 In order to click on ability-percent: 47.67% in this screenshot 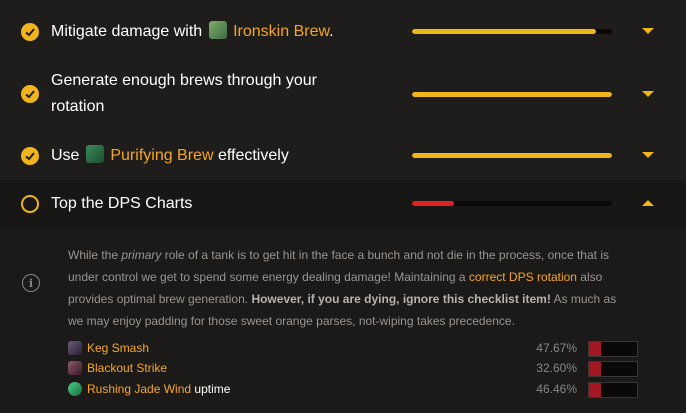, I will do `click(556, 348)`.